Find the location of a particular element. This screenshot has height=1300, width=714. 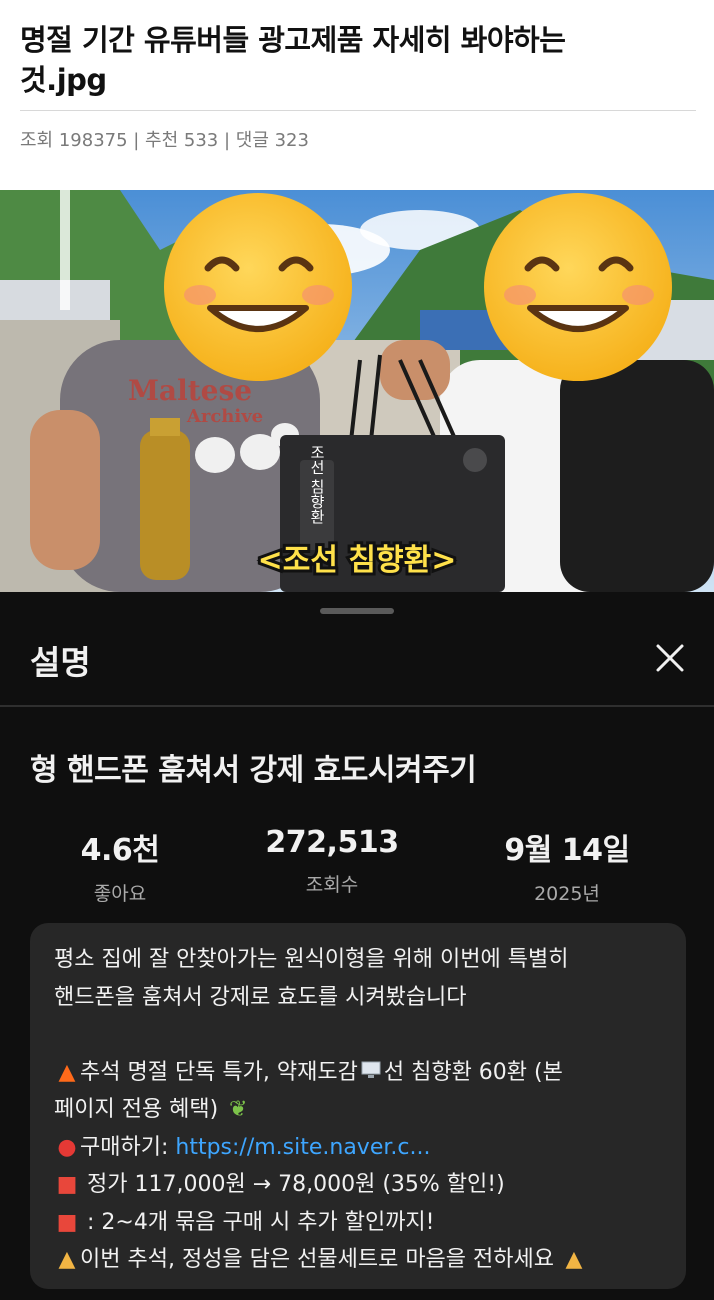

upload-date: 9월 14일 is located at coordinates (567, 850).